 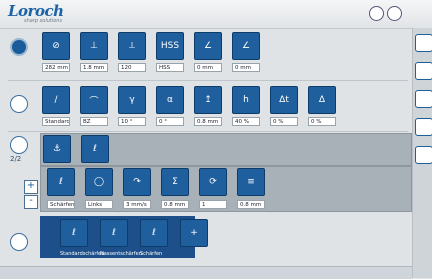 What do you see at coordinates (175, 182) in the screenshot?
I see `sum-tile: Σ` at bounding box center [175, 182].